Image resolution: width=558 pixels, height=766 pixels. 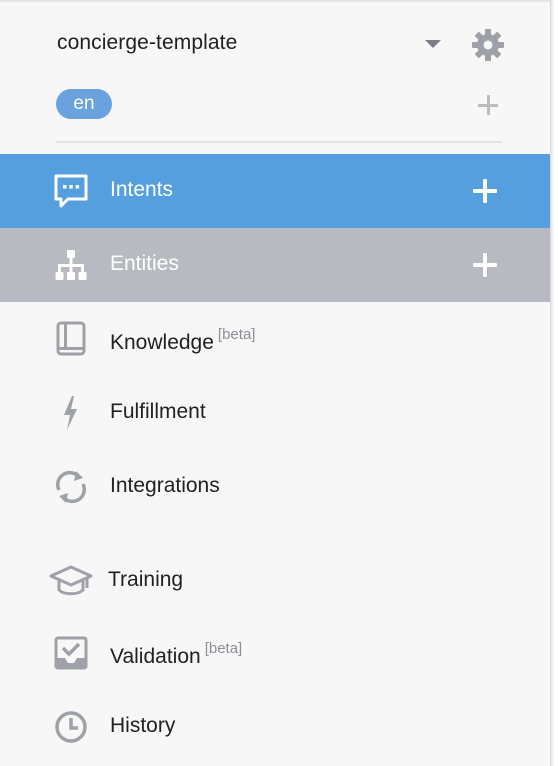 I want to click on nav-label-fulfillment: Fulfillment, so click(x=158, y=411).